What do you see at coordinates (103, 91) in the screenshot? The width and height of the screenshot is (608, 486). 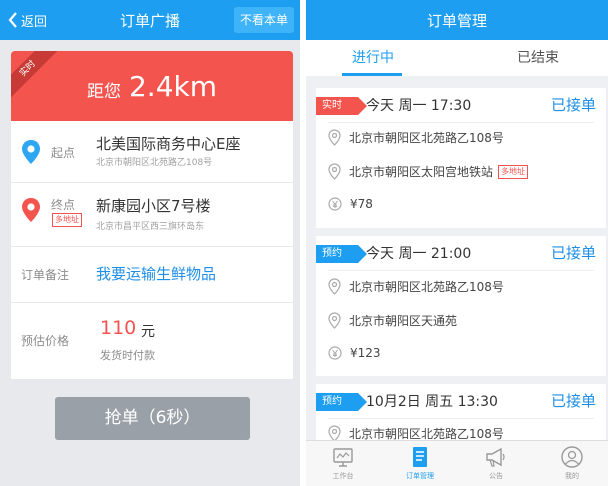 I see `distance-label: 距您` at bounding box center [103, 91].